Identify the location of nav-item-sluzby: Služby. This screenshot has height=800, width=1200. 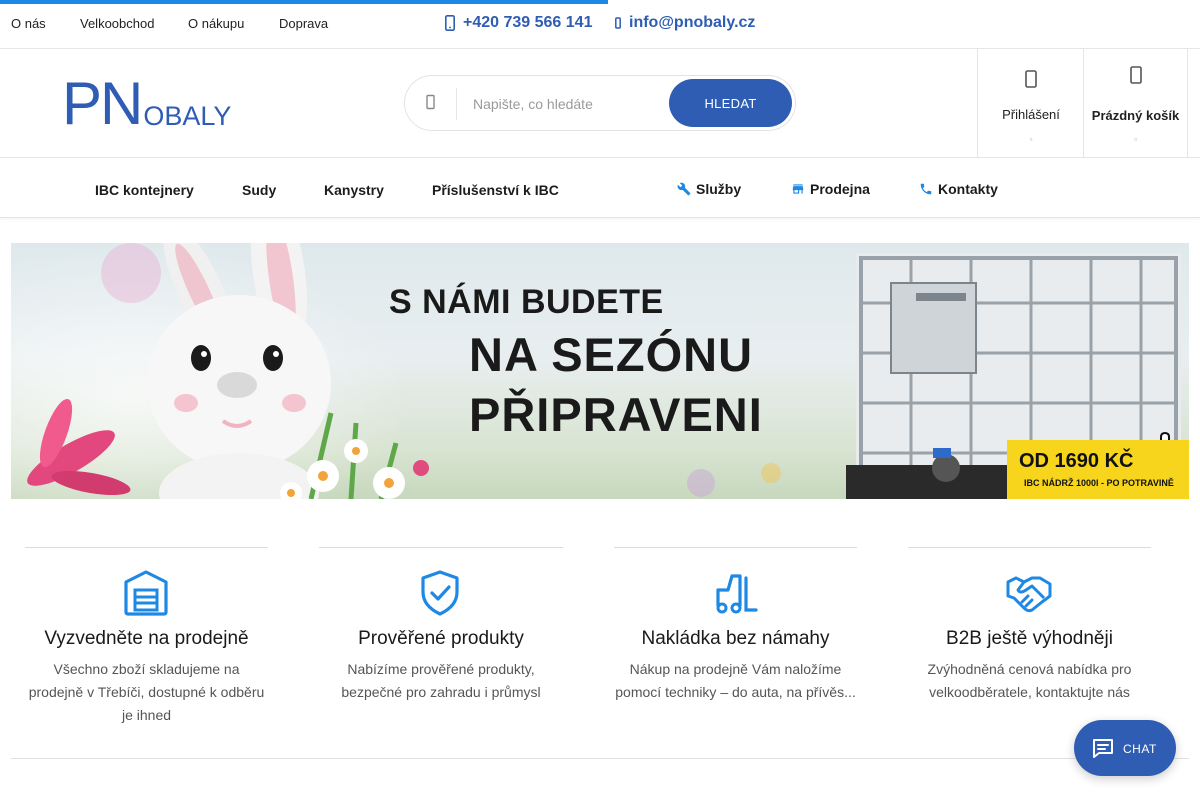
(709, 189).